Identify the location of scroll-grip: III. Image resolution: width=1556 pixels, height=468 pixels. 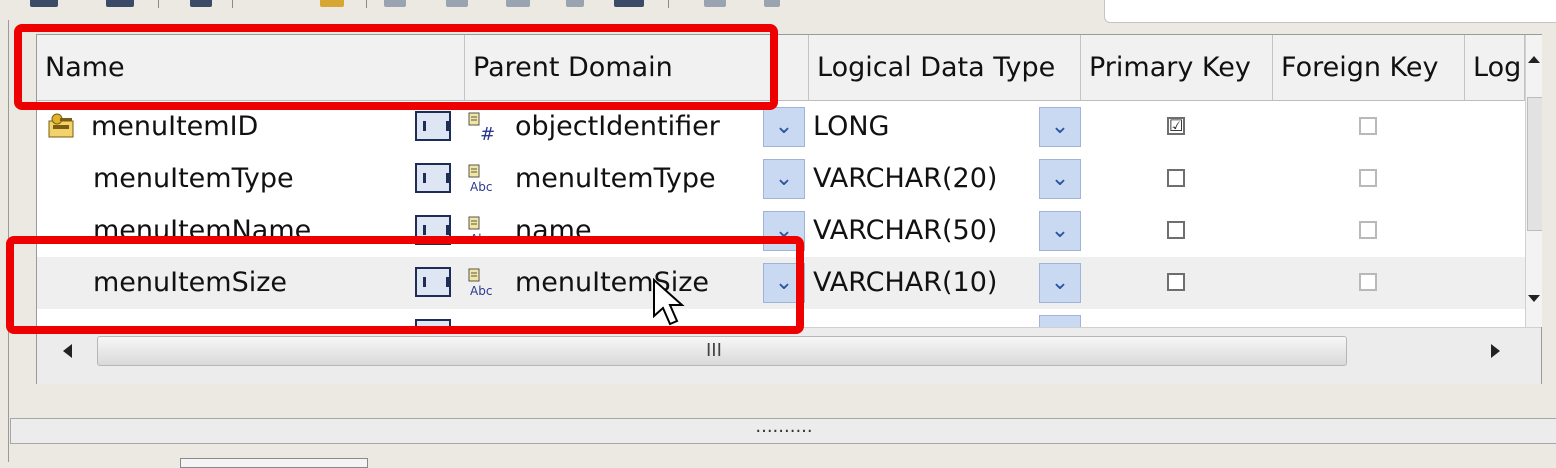
(714, 350).